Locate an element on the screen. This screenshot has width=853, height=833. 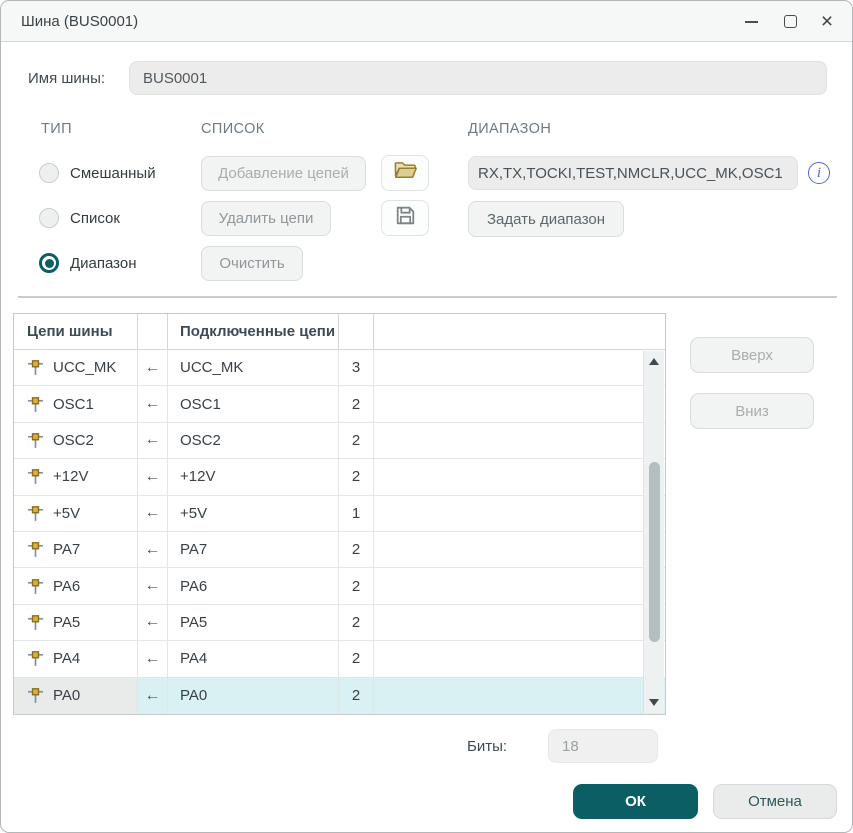
bus-net-cell: PA6 is located at coordinates (76, 586).